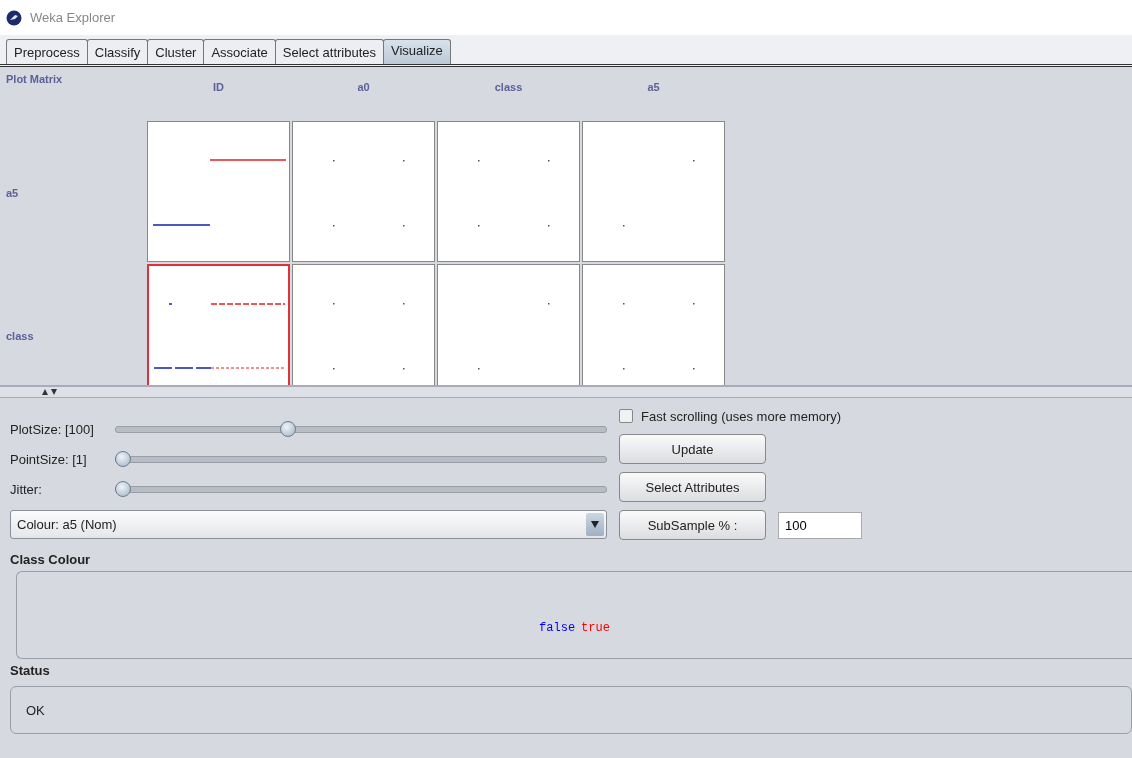  I want to click on dropdown-value: Colour: a5 (Nom), so click(67, 524).